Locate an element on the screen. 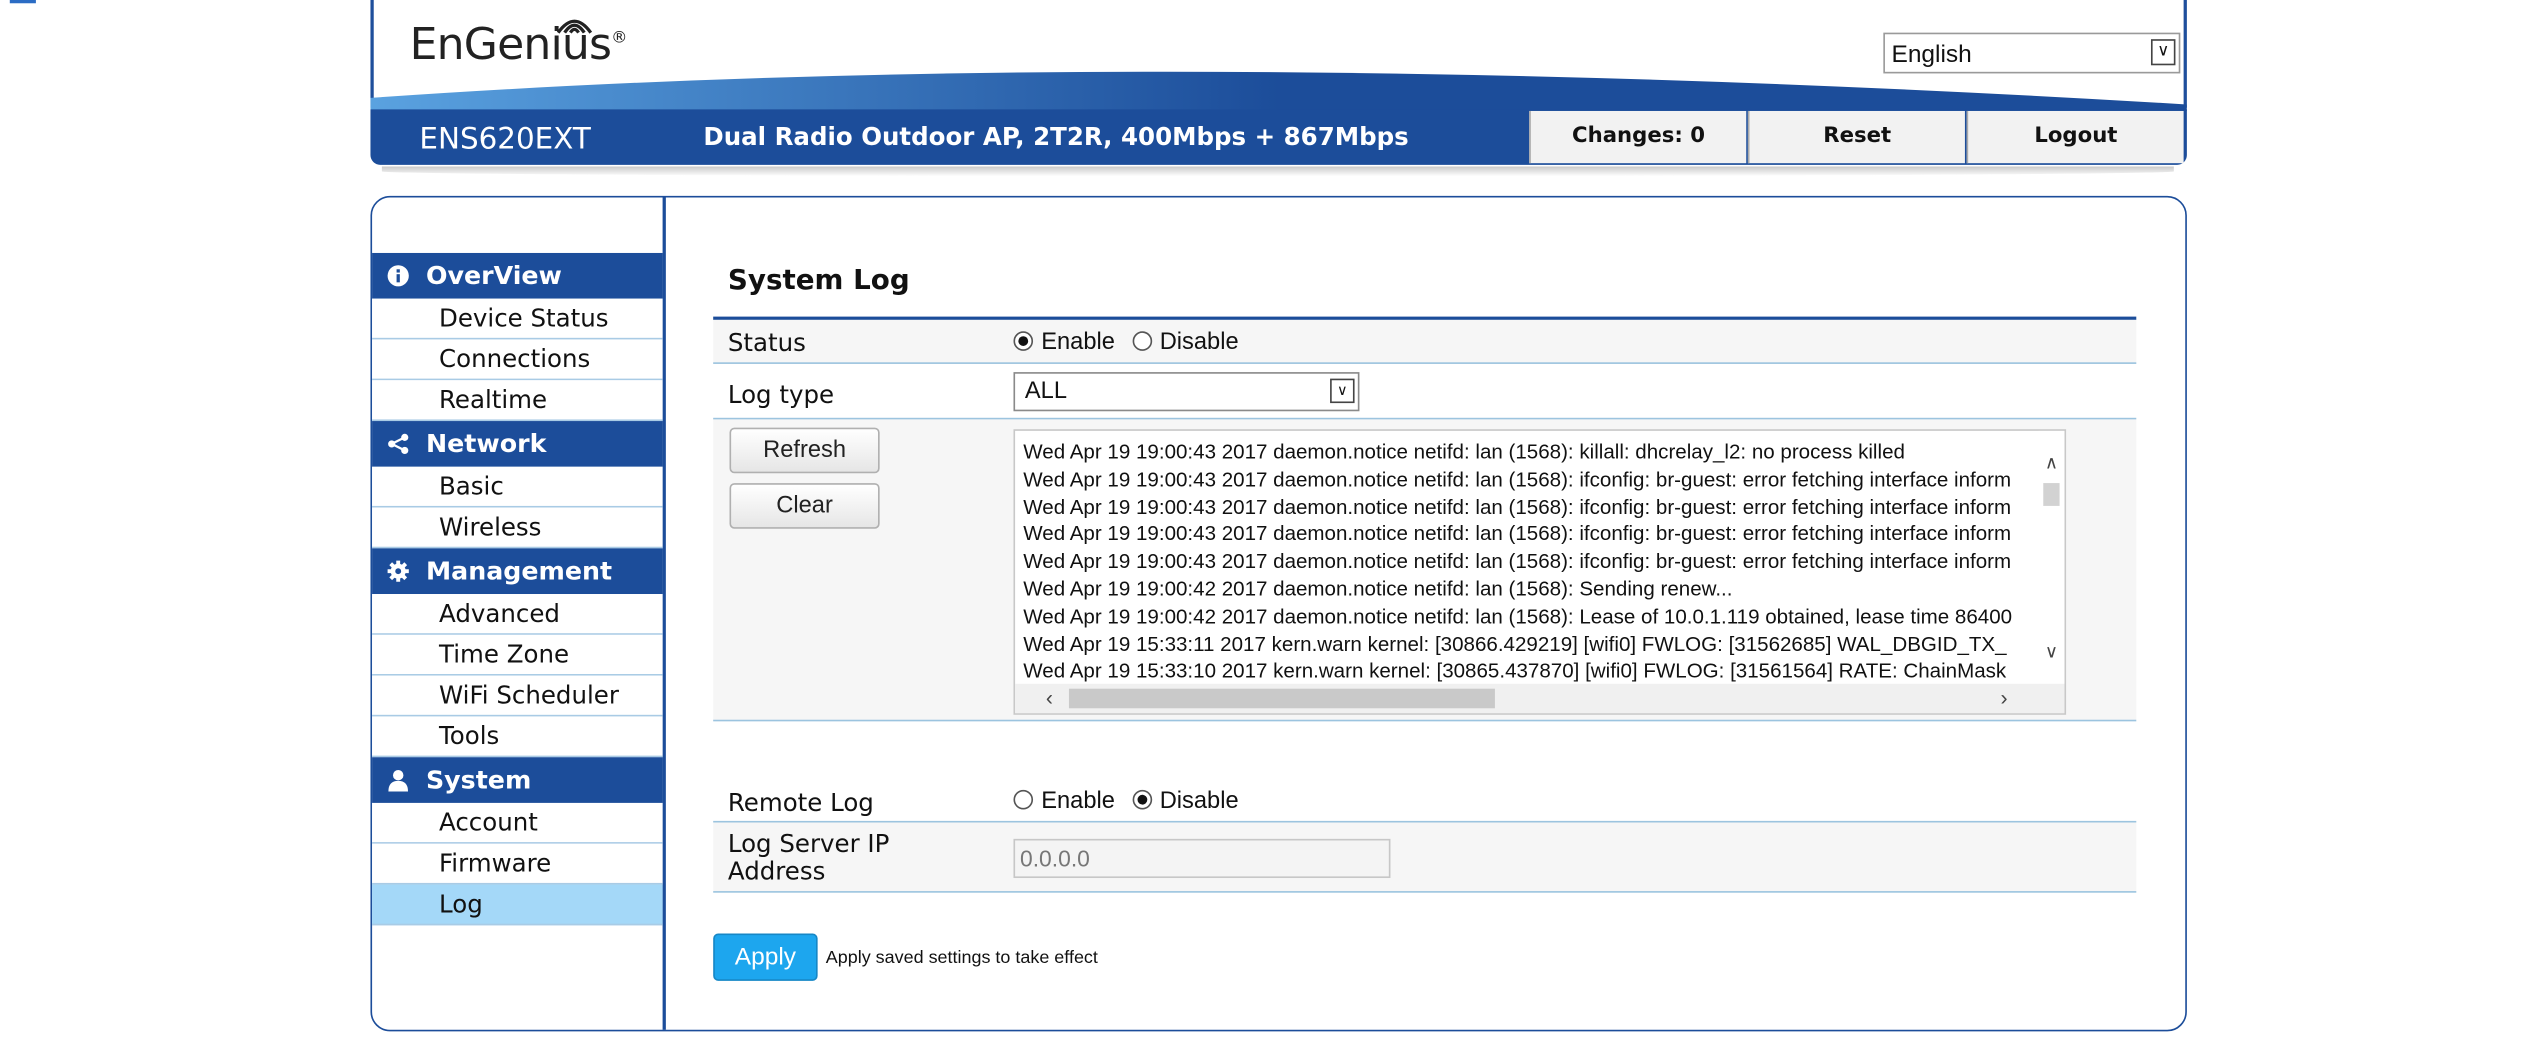 This screenshot has height=1046, width=2535. status-disable-option: Disable is located at coordinates (1189, 342).